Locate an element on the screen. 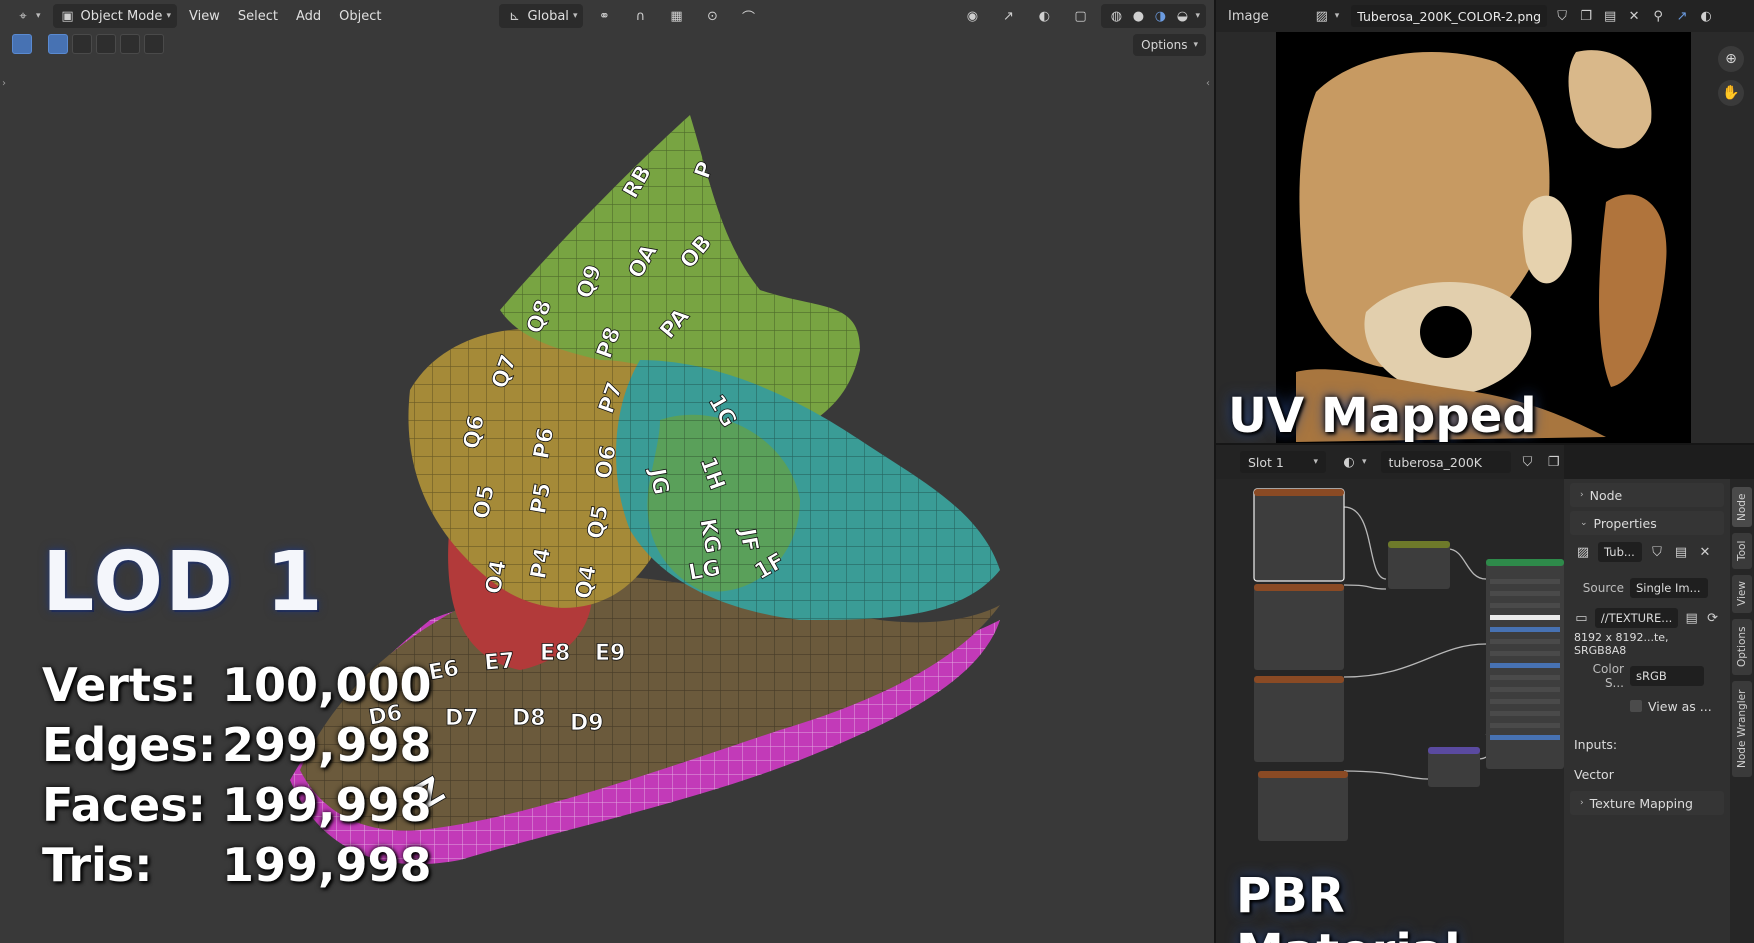 This screenshot has width=1754, height=943. filepath-row: ▭ //TEXTURE... ▤ ⟳ is located at coordinates (1647, 618).